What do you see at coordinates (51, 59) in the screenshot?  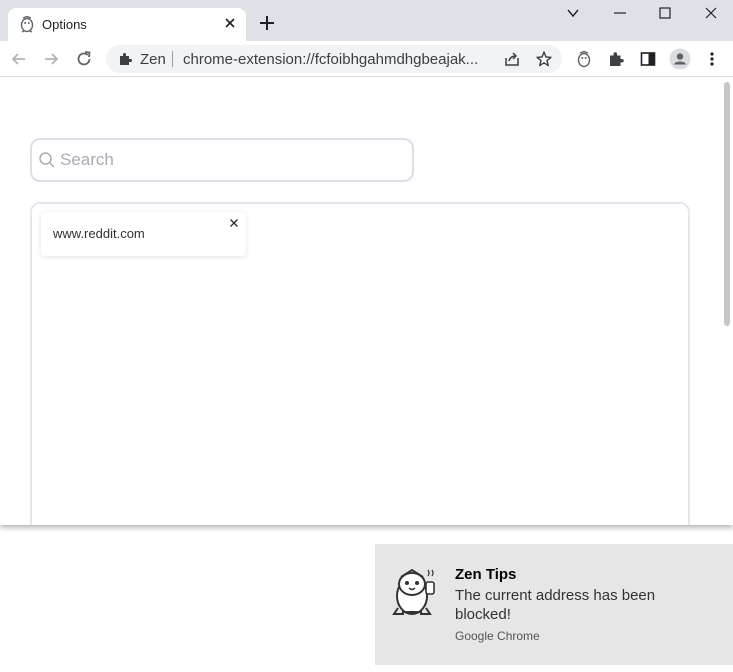 I see `forward-arrow-icon` at bounding box center [51, 59].